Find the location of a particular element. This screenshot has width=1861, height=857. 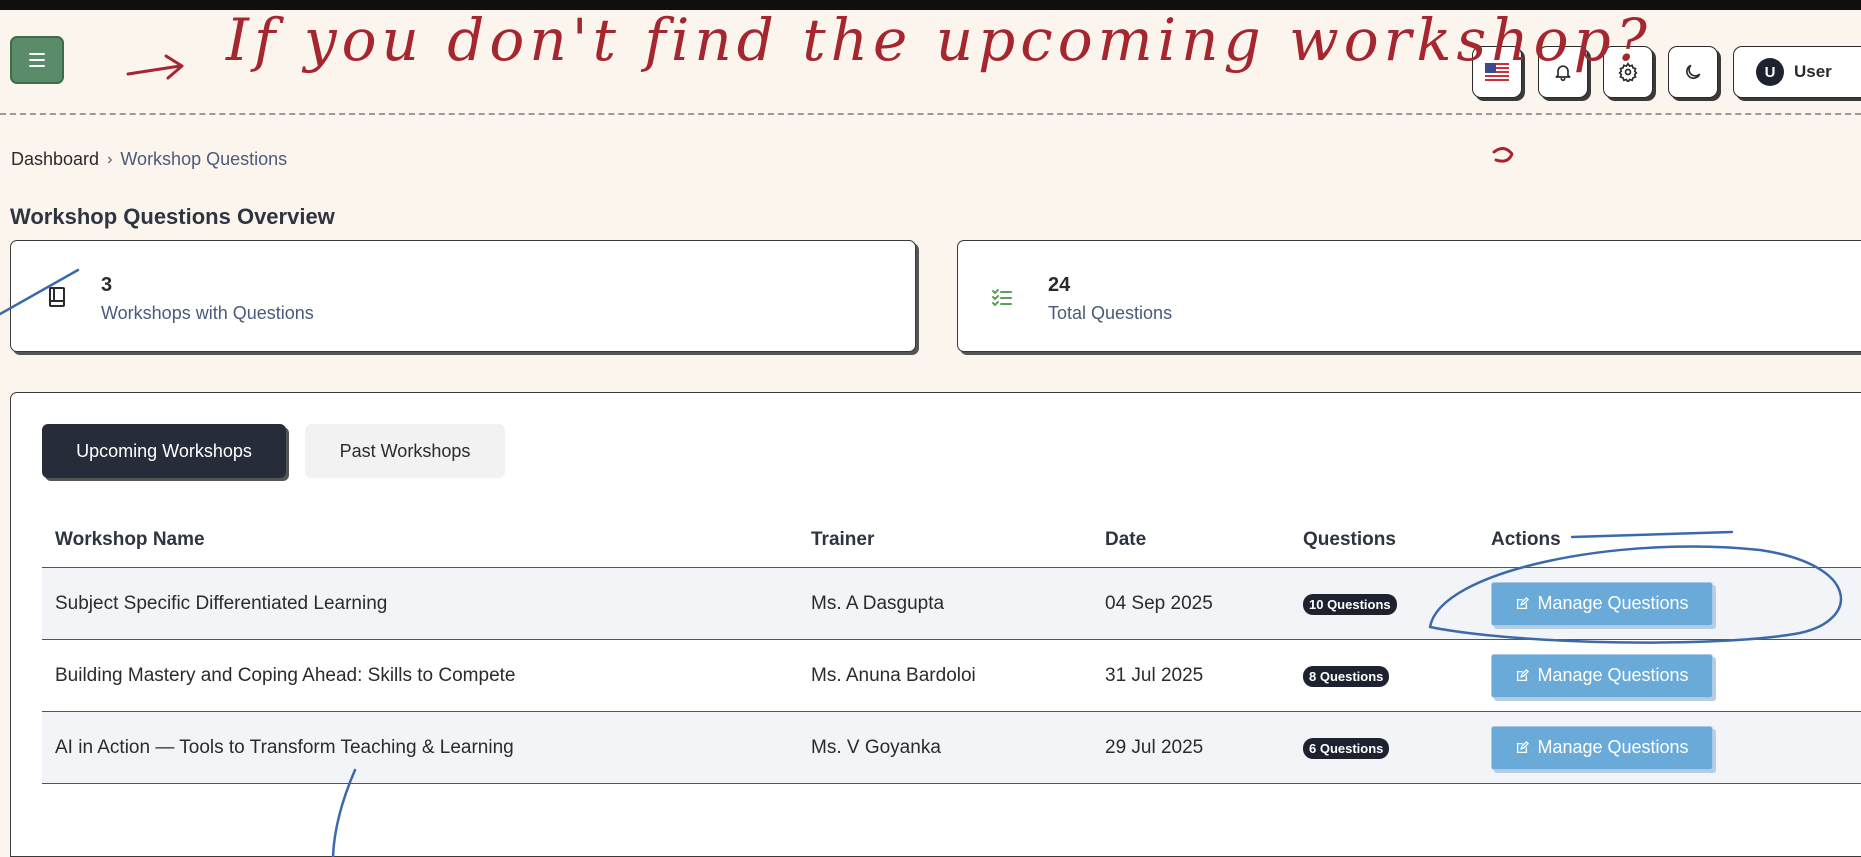

tab-upcoming-workshops: Upcoming Workshops is located at coordinates (164, 451).